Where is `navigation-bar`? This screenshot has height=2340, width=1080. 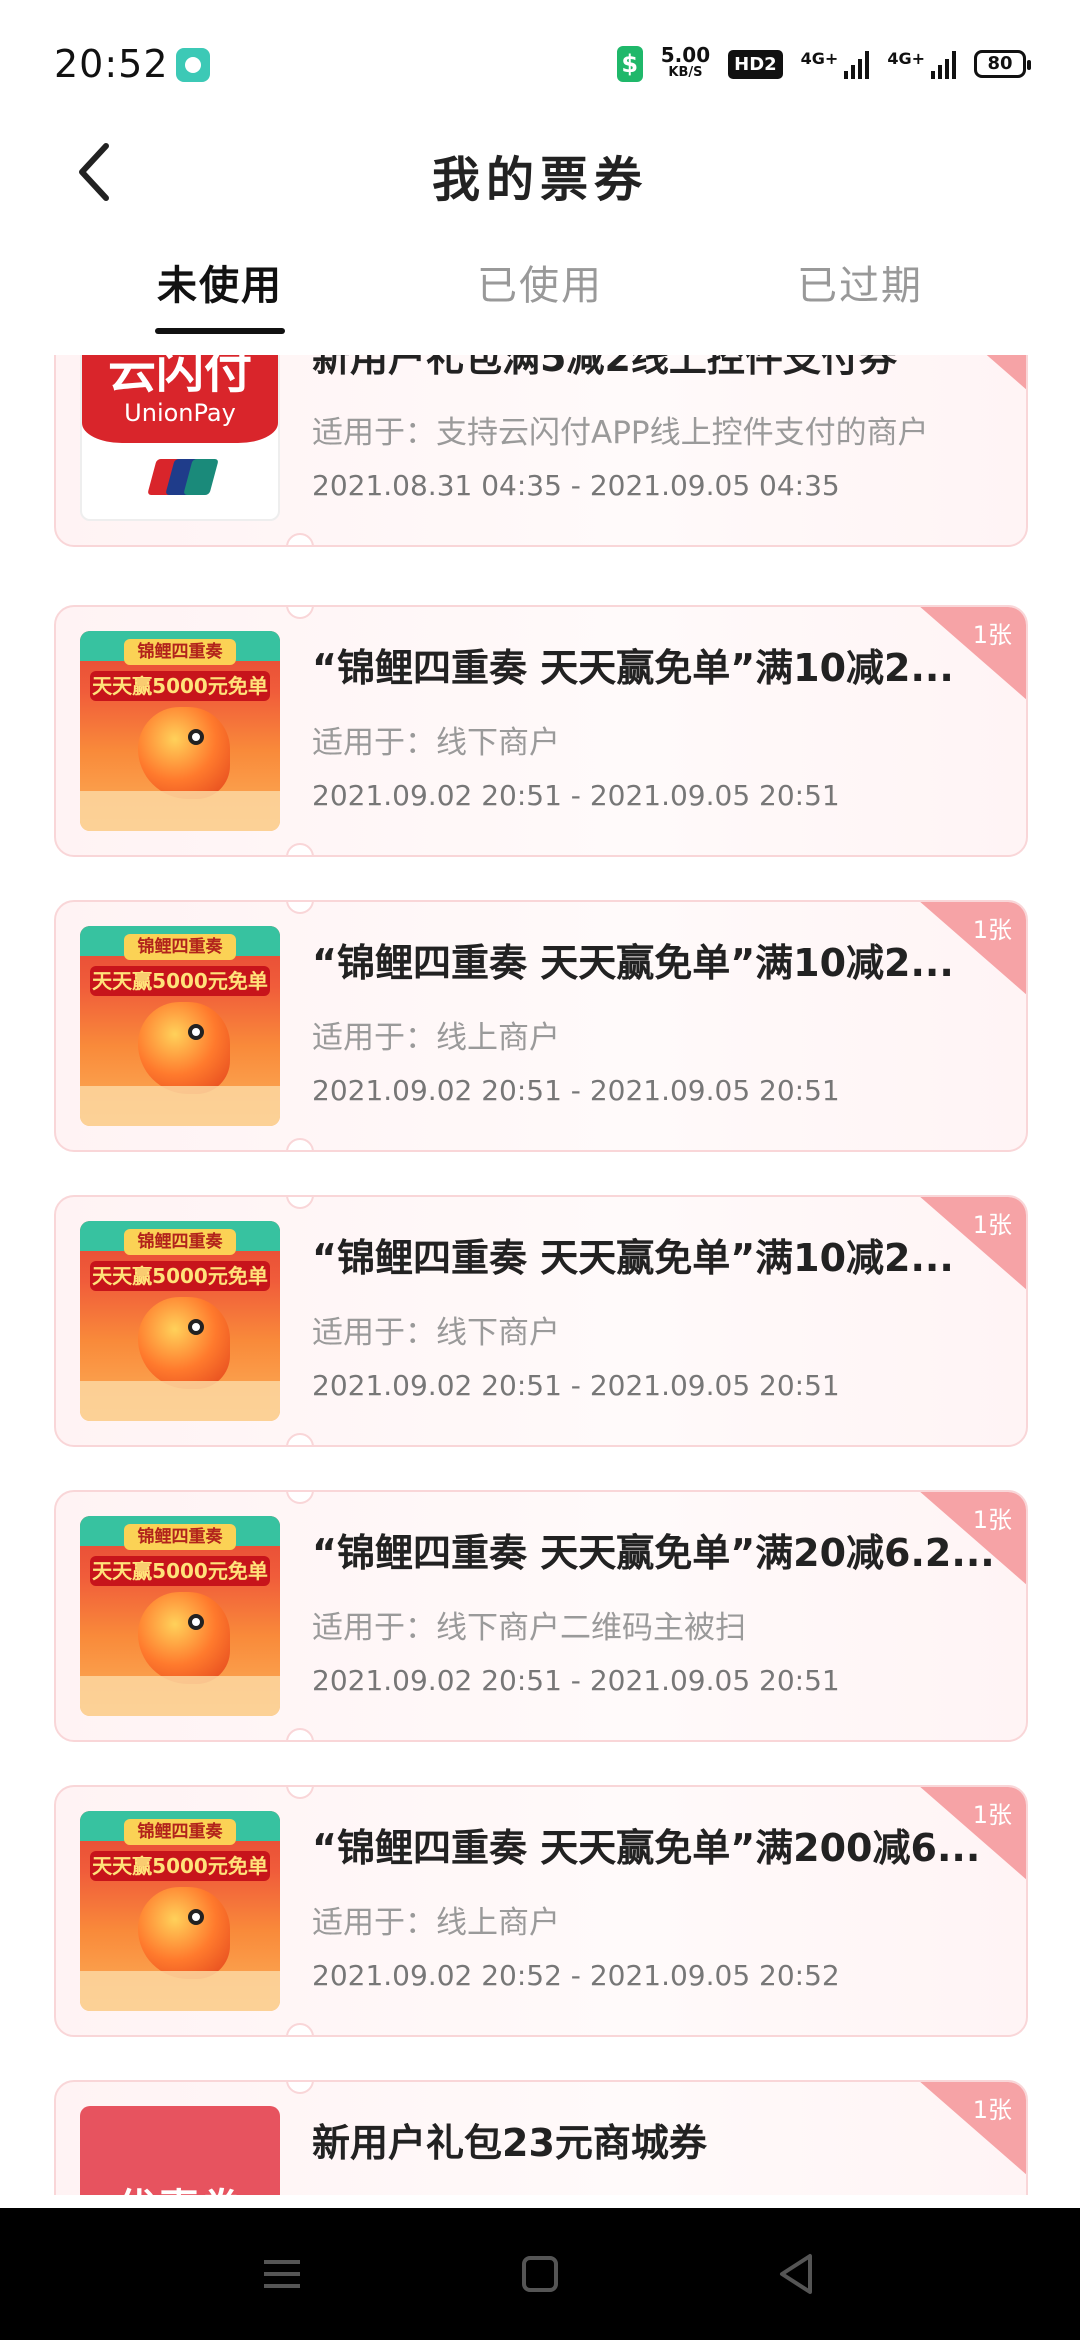
navigation-bar is located at coordinates (540, 2274).